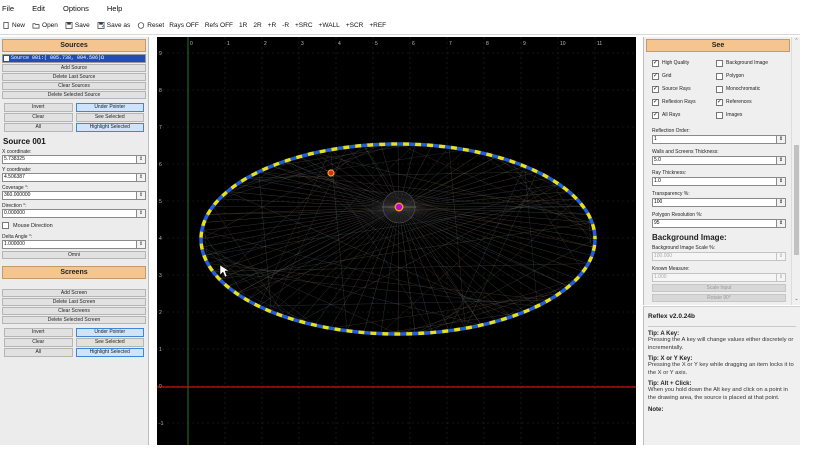 The height and width of the screenshot is (449, 821). Describe the element at coordinates (38, 117) in the screenshot. I see `clear-selection-sources-button: Clear` at that location.